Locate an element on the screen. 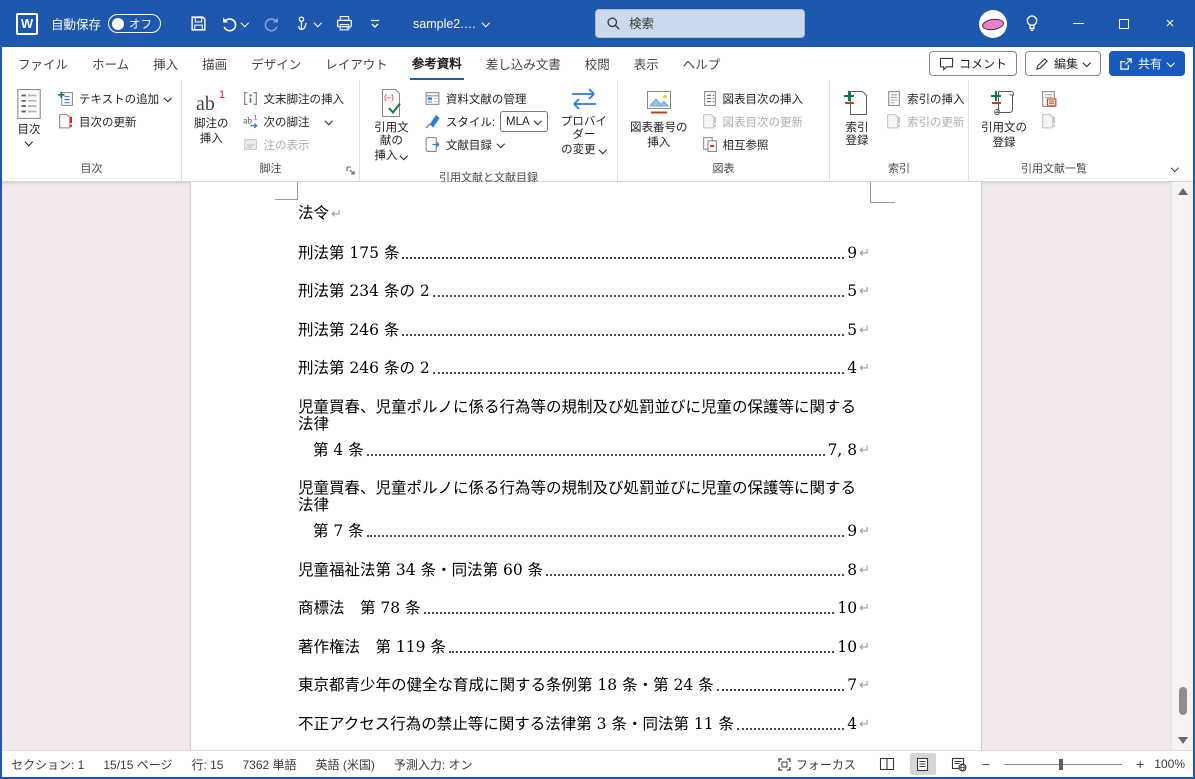 The image size is (1195, 779). undo-button is located at coordinates (235, 23).